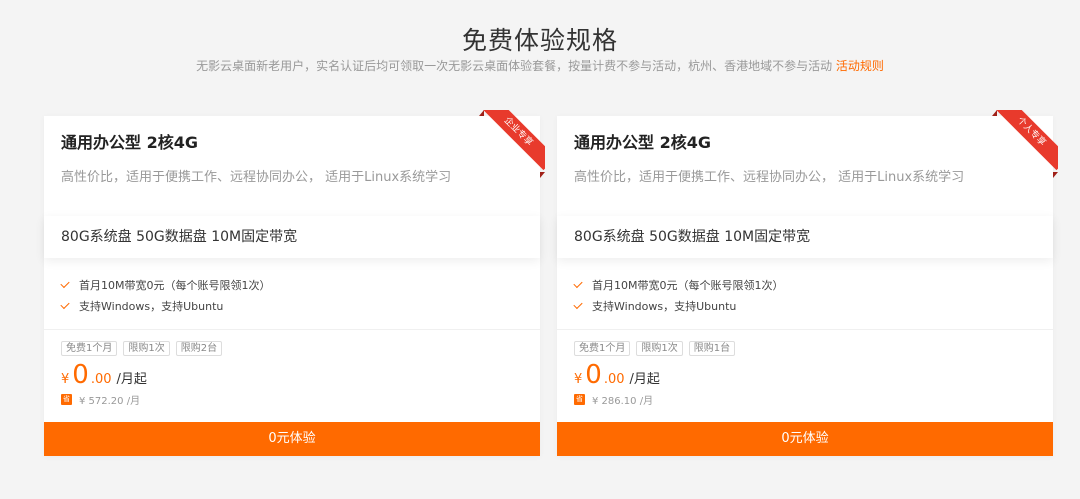 The image size is (1080, 499). I want to click on tag-list: 免费1个月 限购1次 限购2台, so click(292, 348).